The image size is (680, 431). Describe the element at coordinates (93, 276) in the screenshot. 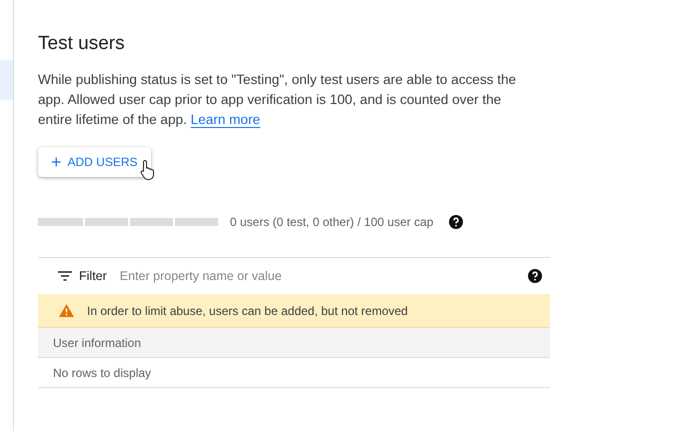

I see `filter-label: Filter` at that location.